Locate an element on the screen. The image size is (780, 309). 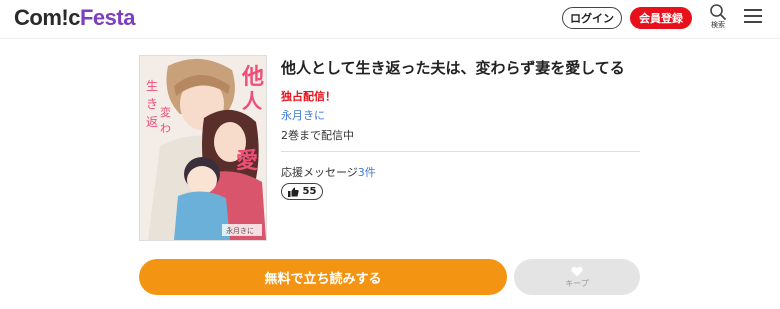
svg-text: 人 is located at coordinates (252, 101).